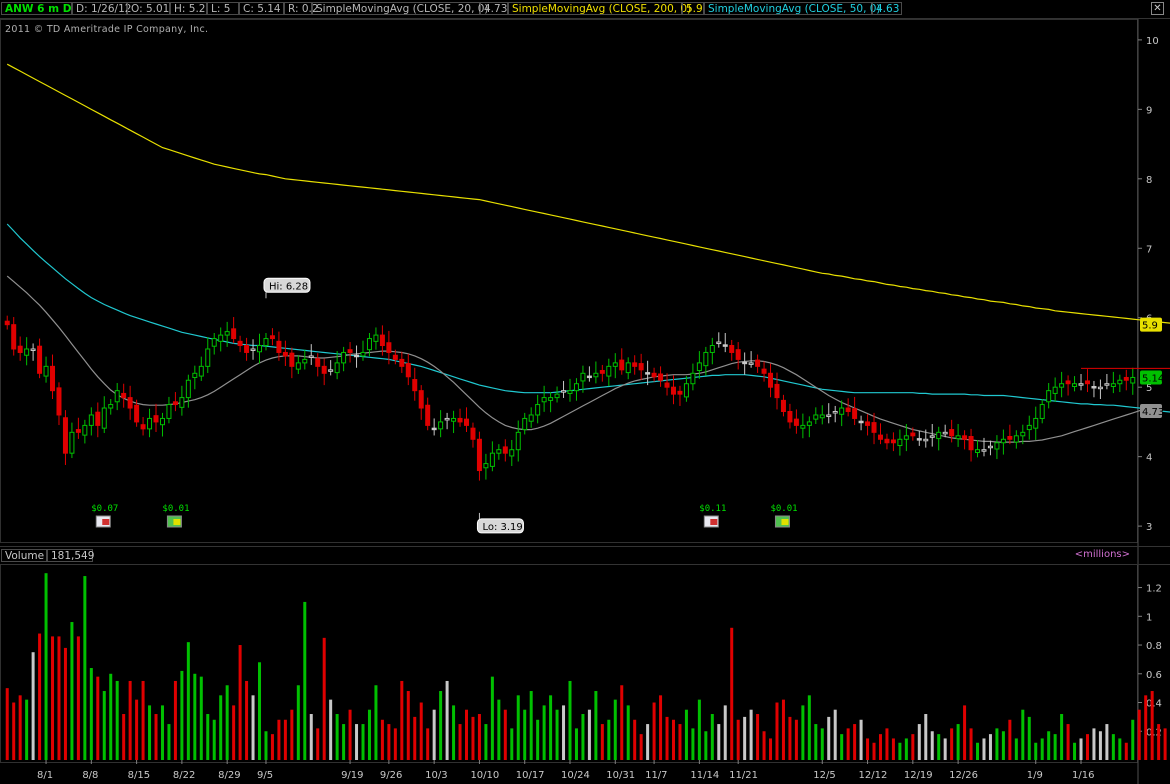 The height and width of the screenshot is (784, 1170). Describe the element at coordinates (585, 555) in the screenshot. I see `volume-header: Volume 181,549 <millions>` at that location.